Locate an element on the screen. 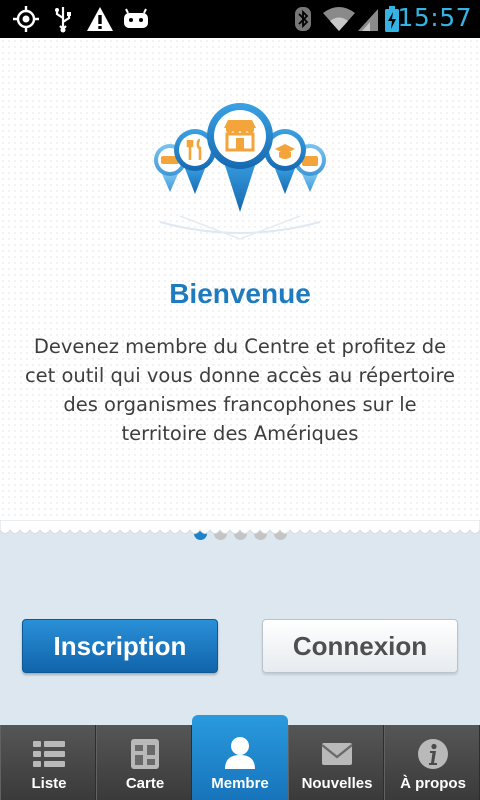 The width and height of the screenshot is (480, 800). status-bar: 15:57 is located at coordinates (240, 19).